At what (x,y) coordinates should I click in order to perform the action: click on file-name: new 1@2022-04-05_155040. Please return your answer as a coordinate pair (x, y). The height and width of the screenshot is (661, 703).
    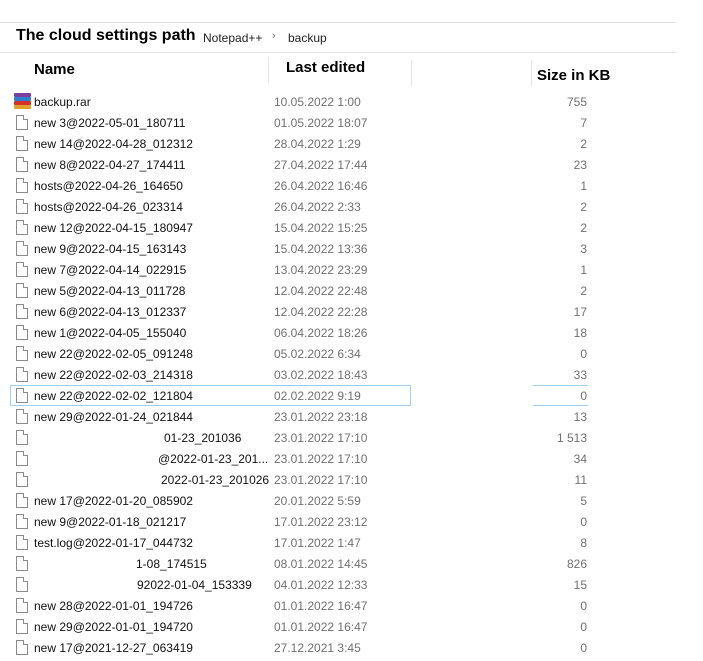
    Looking at the image, I should click on (110, 333).